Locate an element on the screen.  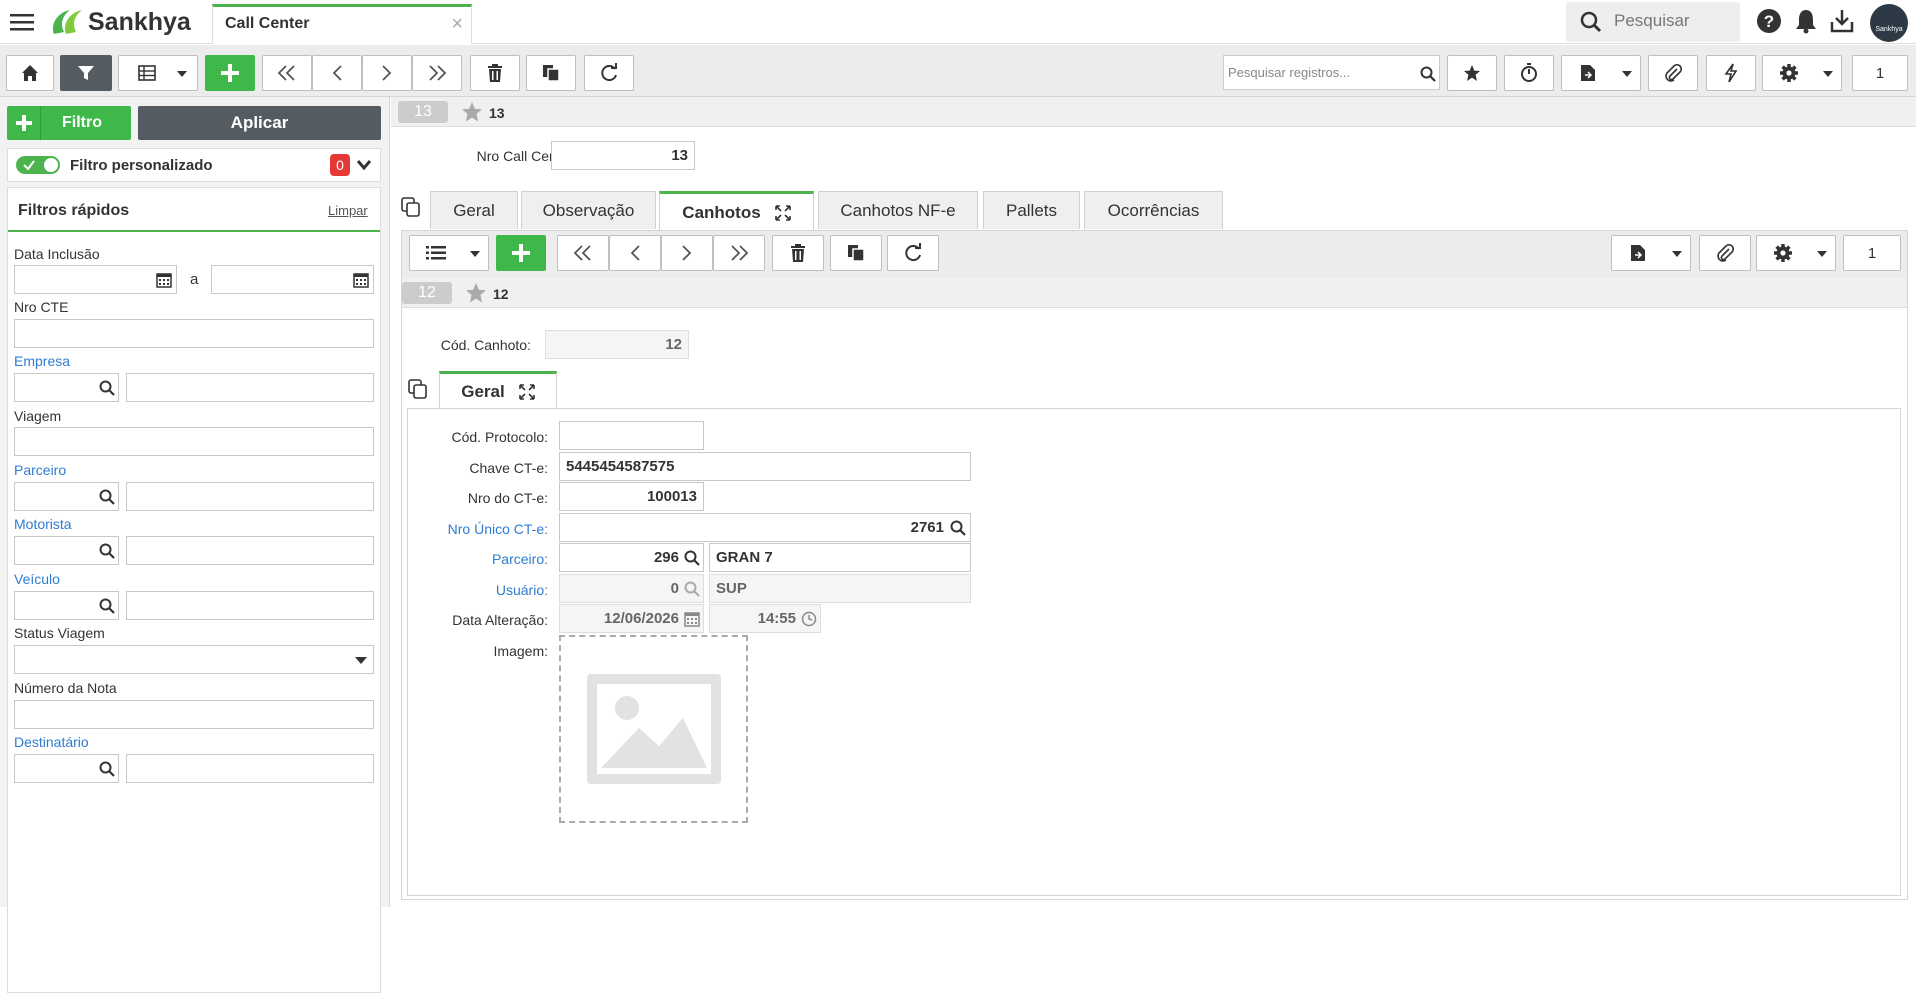
nro-cte-field: 100013 is located at coordinates (631, 496).